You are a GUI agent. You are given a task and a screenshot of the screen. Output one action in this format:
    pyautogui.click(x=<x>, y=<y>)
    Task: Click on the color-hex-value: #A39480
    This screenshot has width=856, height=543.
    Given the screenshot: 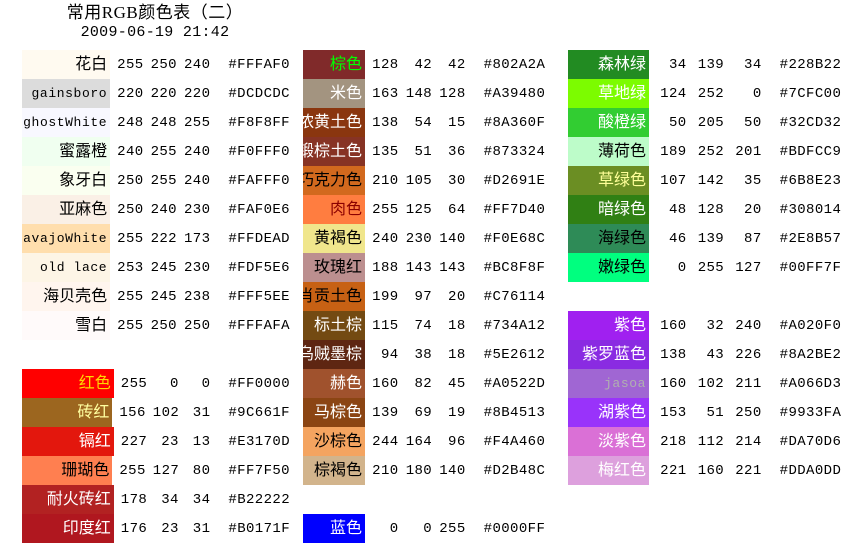 What is the action you would take?
    pyautogui.click(x=514, y=93)
    